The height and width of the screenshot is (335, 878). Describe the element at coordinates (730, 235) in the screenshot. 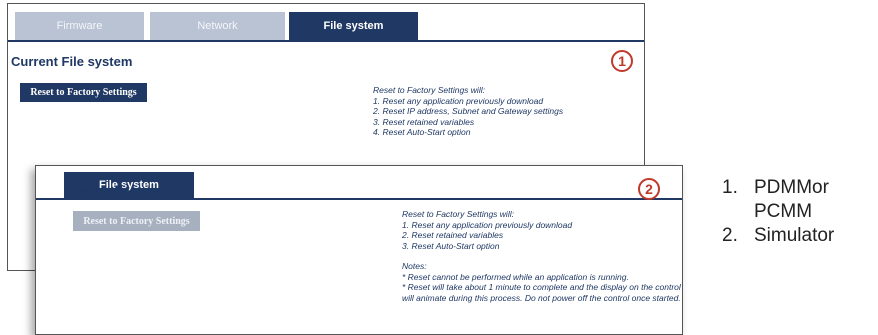

I see `legend-number: 2.` at that location.